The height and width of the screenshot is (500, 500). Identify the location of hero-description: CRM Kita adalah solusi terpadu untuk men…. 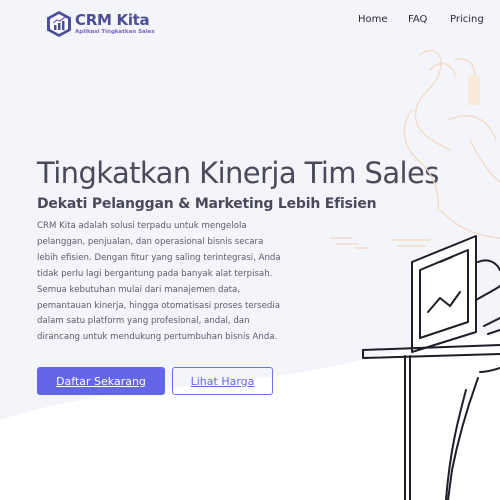
(159, 282).